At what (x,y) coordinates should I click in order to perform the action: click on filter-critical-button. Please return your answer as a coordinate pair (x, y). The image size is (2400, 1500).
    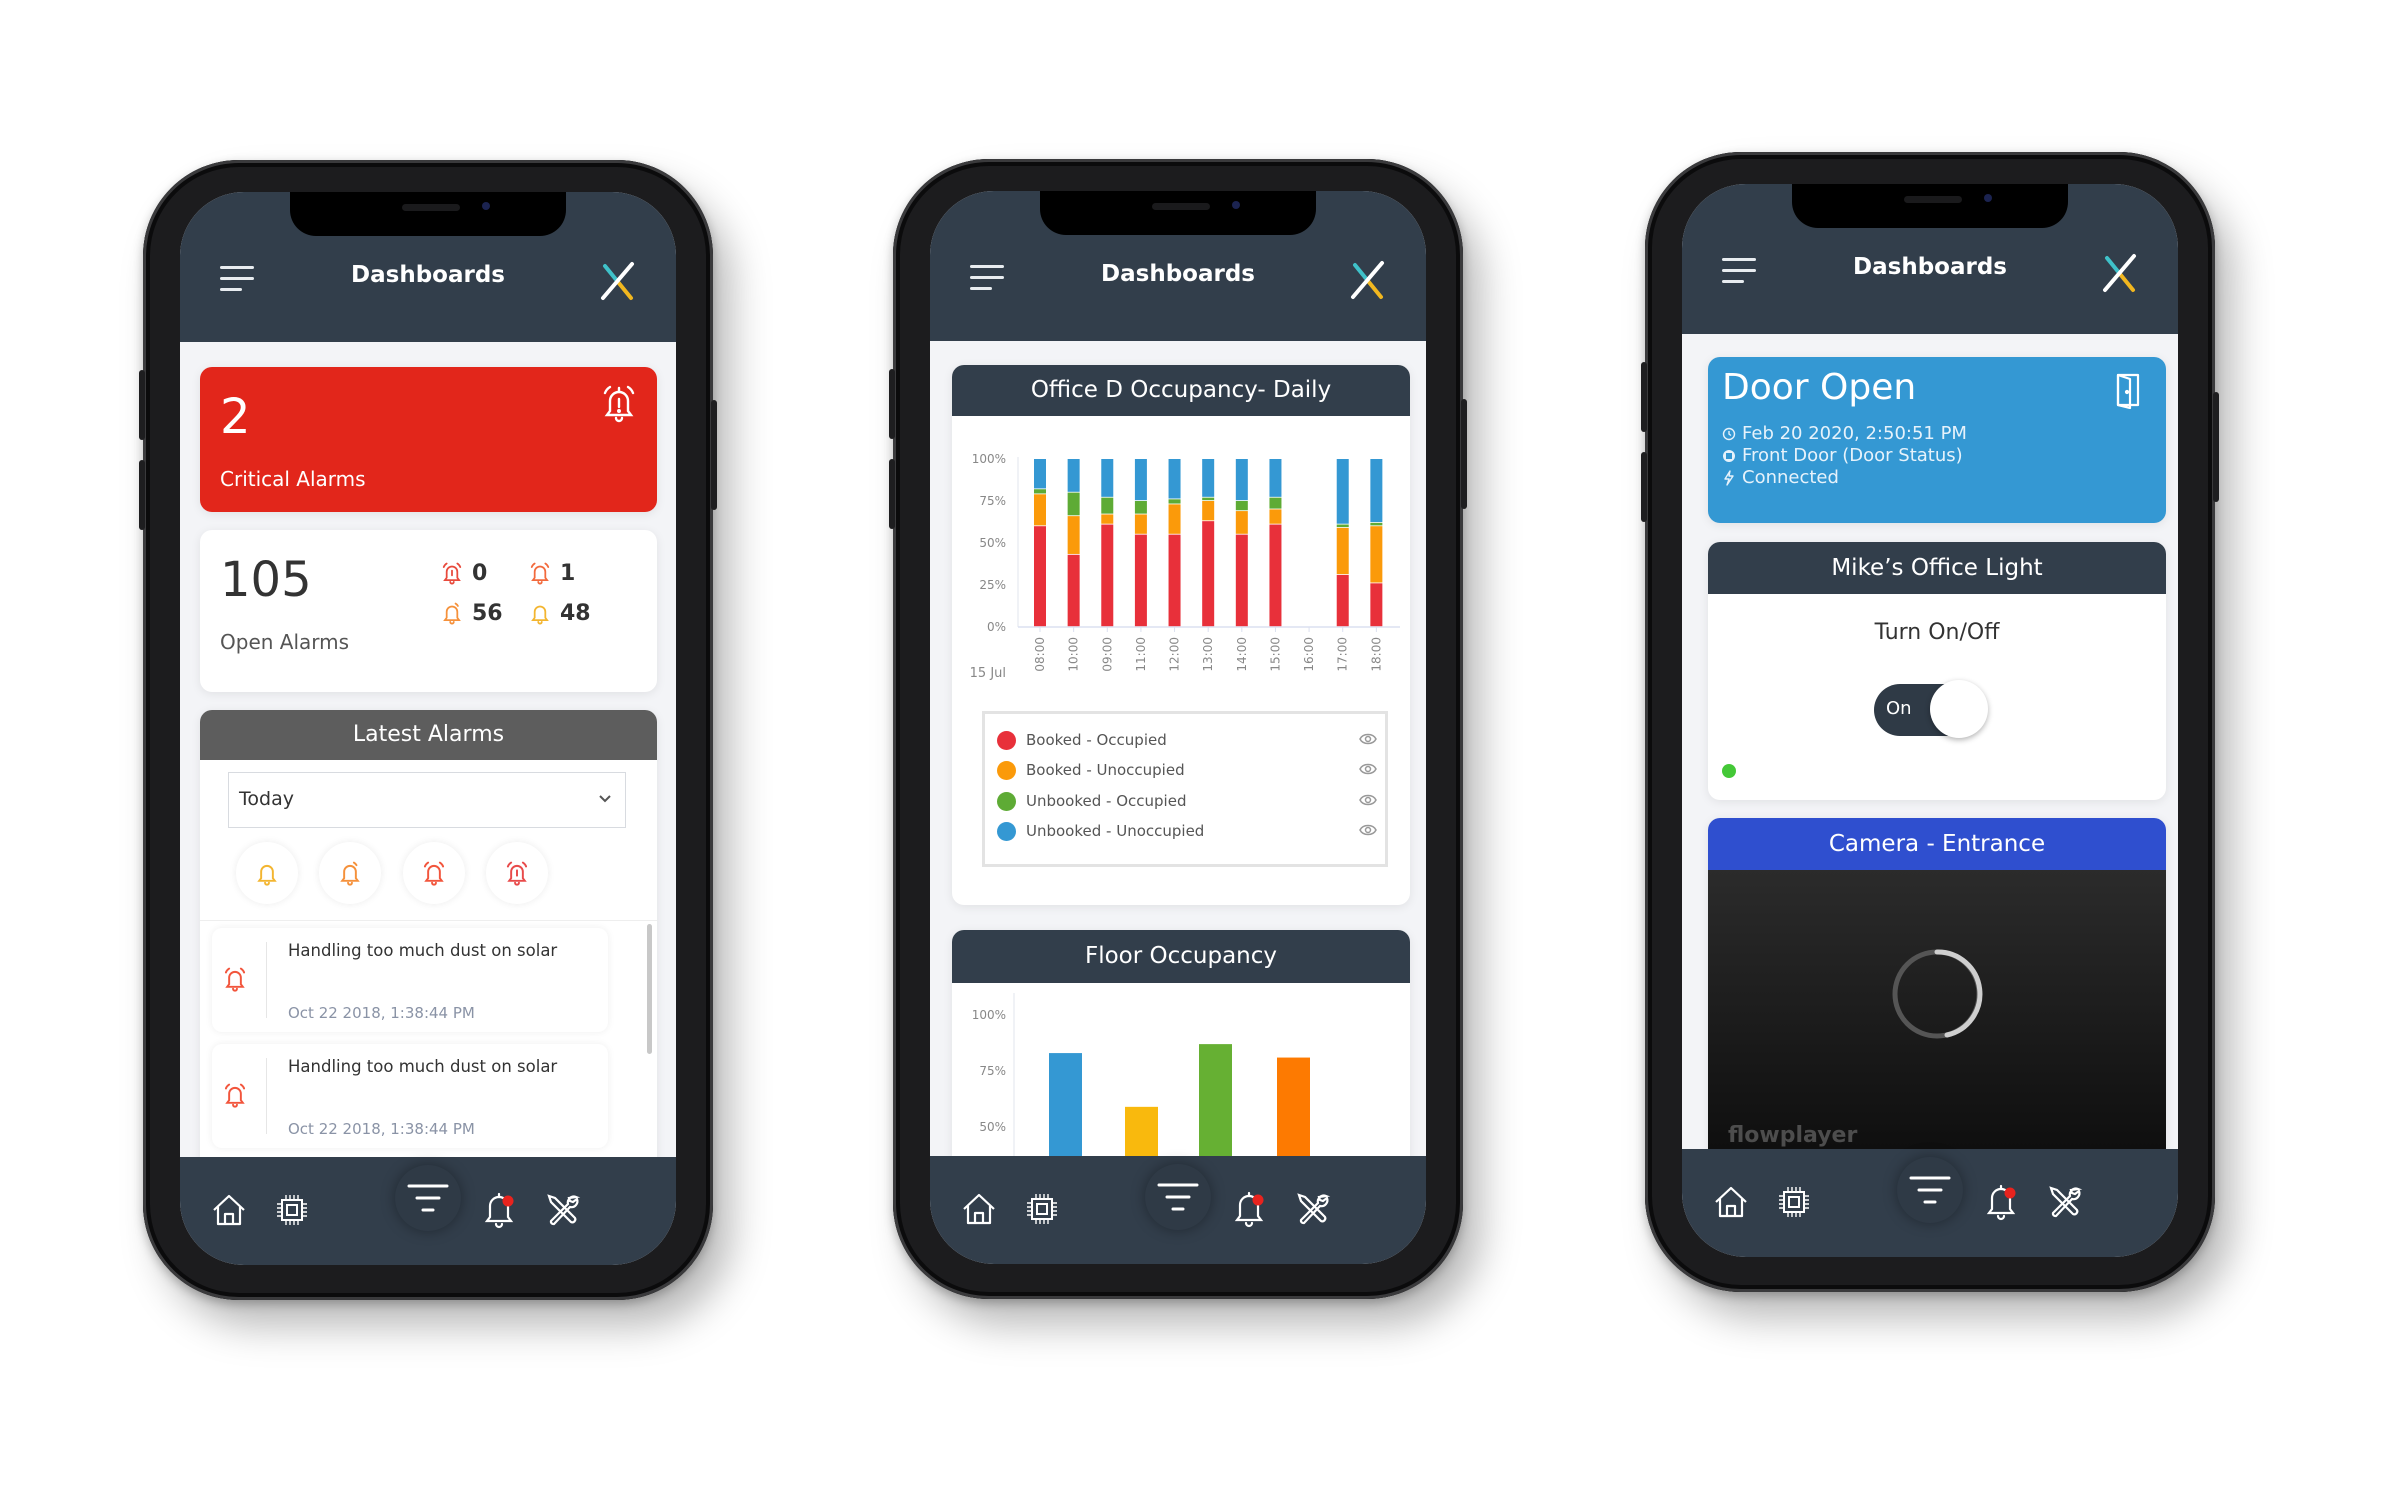
    Looking at the image, I should click on (517, 873).